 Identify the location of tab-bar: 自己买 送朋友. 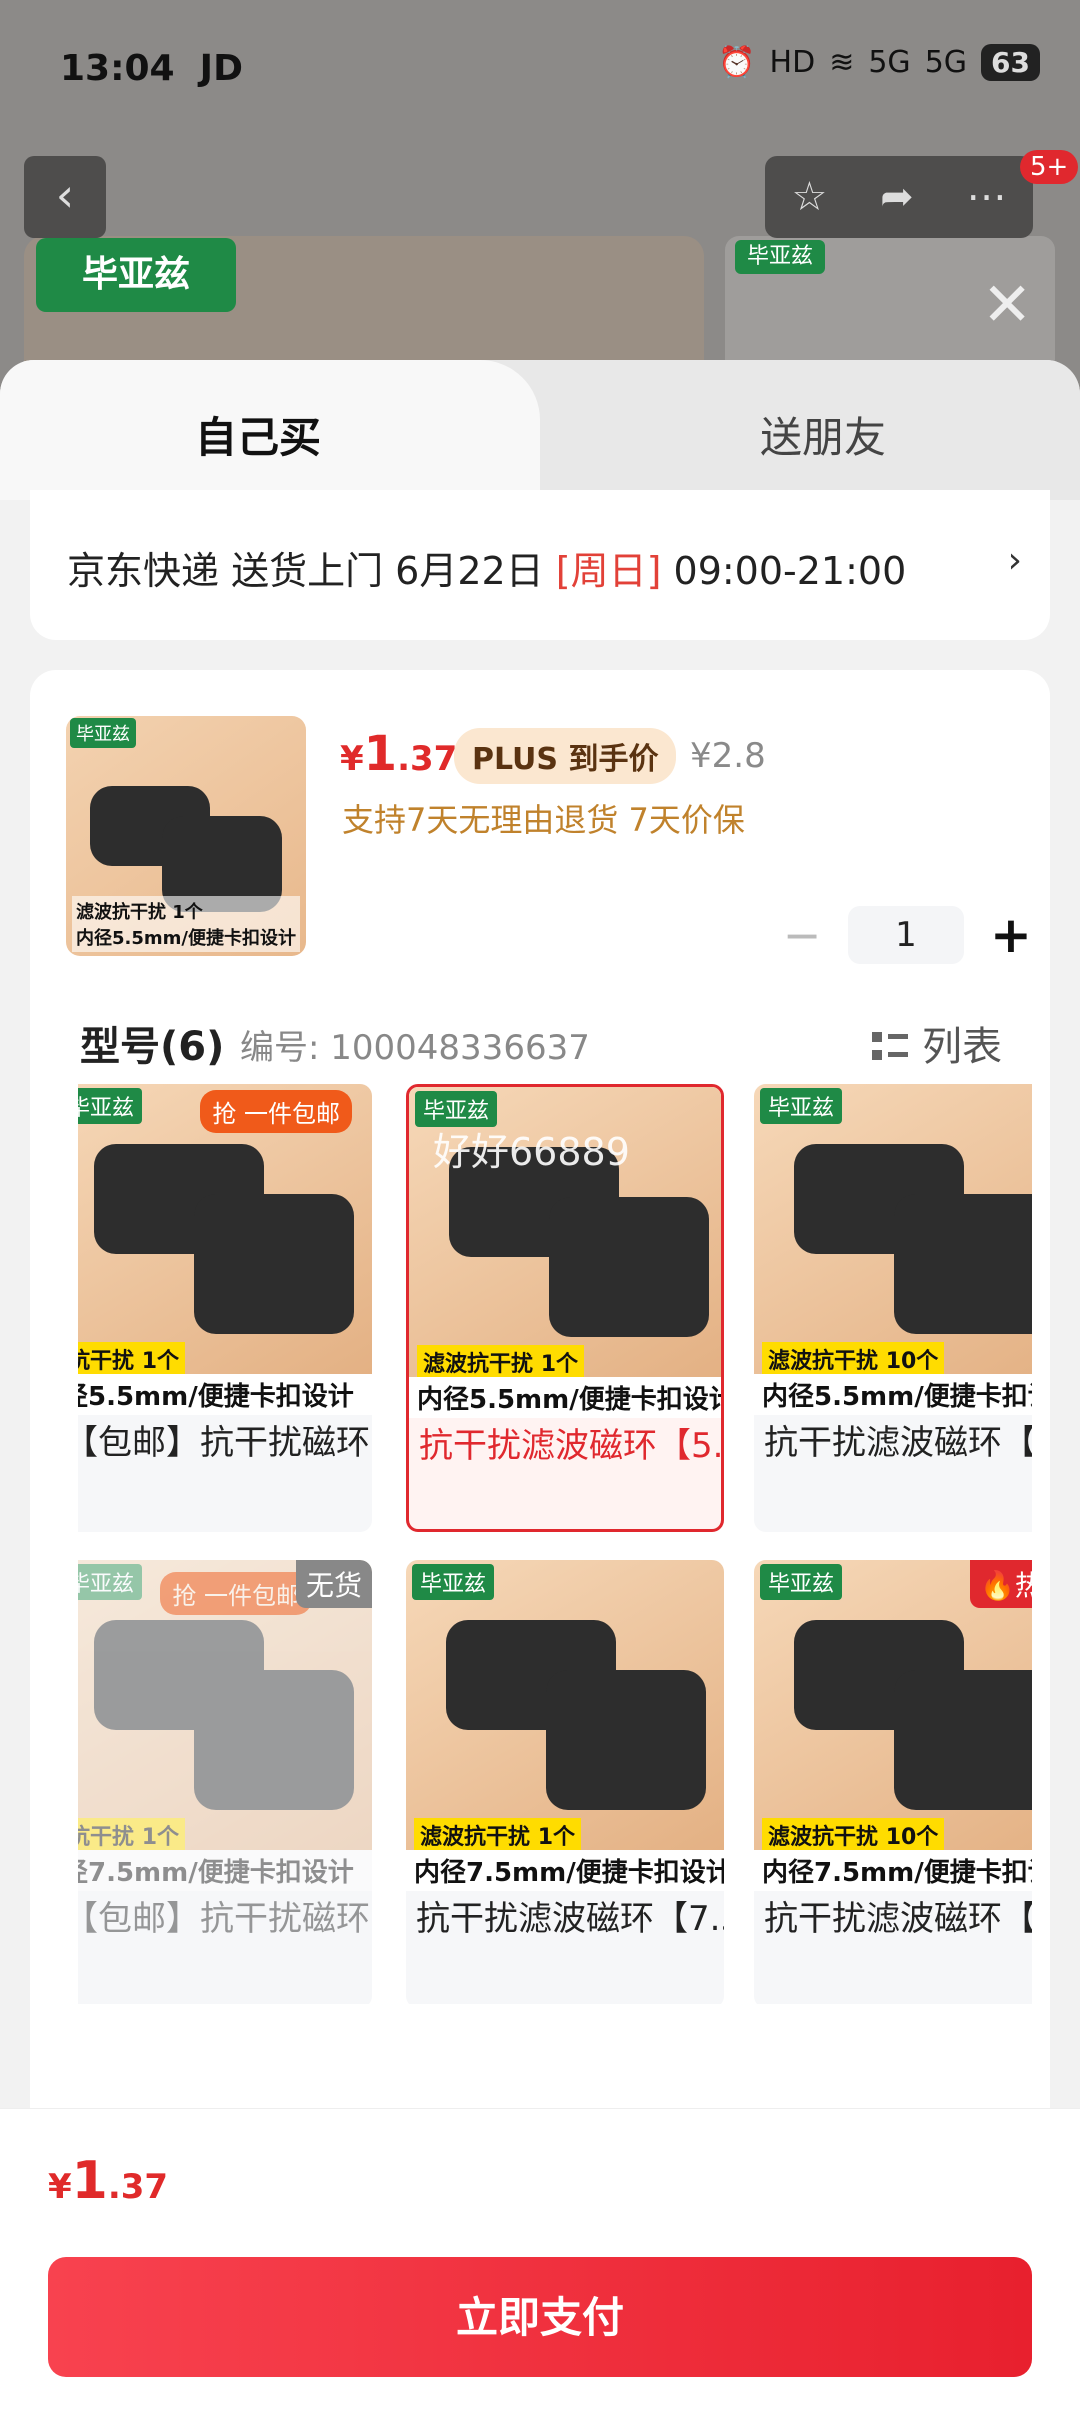
(540, 430).